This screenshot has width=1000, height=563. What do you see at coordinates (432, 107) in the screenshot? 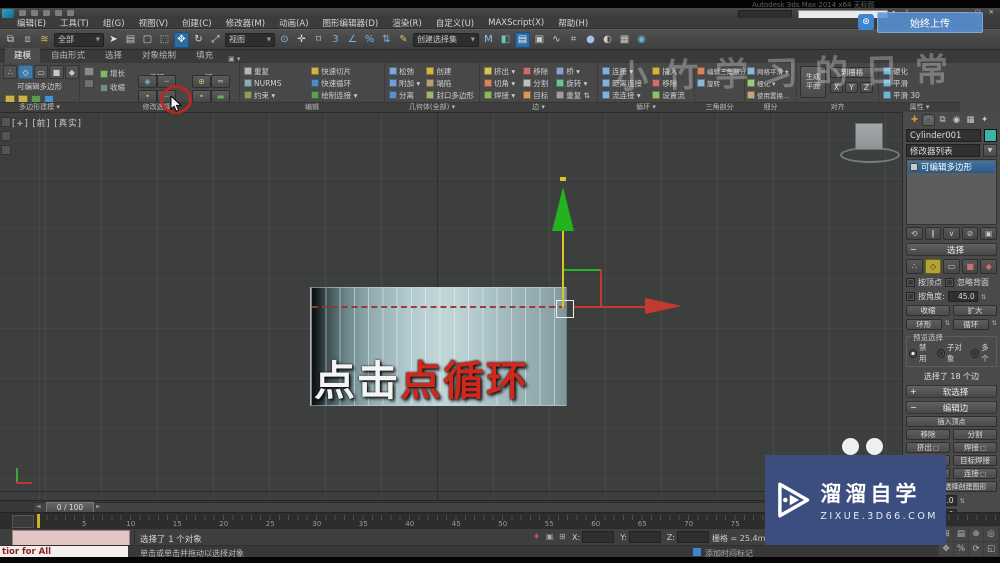
I see `panel-label-geometry: 几何体(全部) ▾` at bounding box center [432, 107].